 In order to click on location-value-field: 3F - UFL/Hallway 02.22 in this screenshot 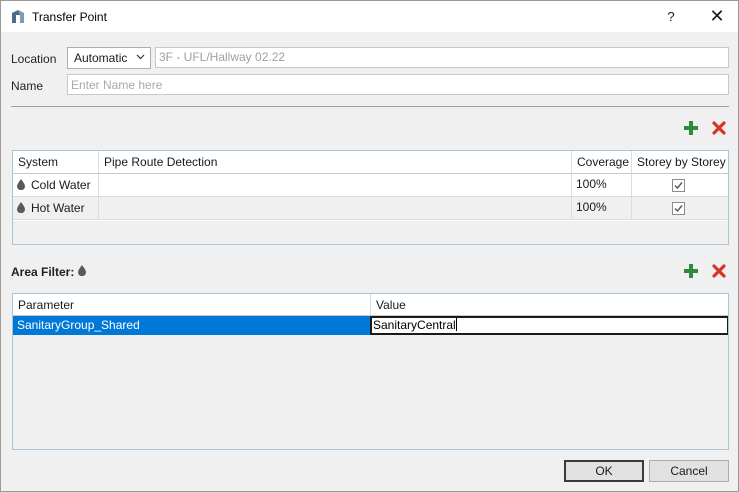, I will do `click(442, 57)`.